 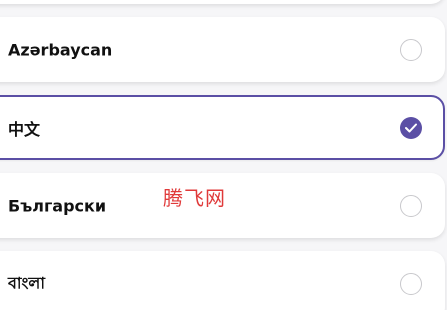 I want to click on language-label: বাংলা, so click(x=26, y=283).